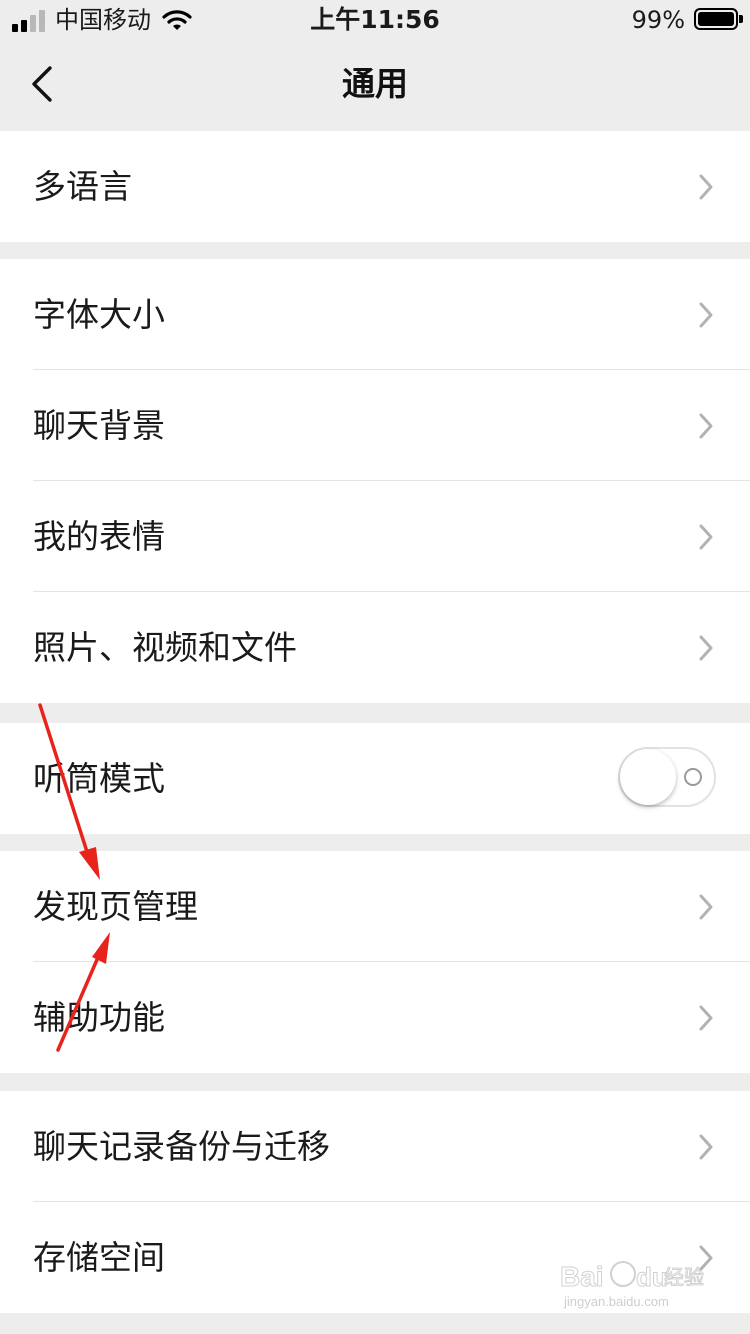 This screenshot has height=1334, width=750. Describe the element at coordinates (375, 906) in the screenshot. I see `settings-row: 发现页管理` at that location.